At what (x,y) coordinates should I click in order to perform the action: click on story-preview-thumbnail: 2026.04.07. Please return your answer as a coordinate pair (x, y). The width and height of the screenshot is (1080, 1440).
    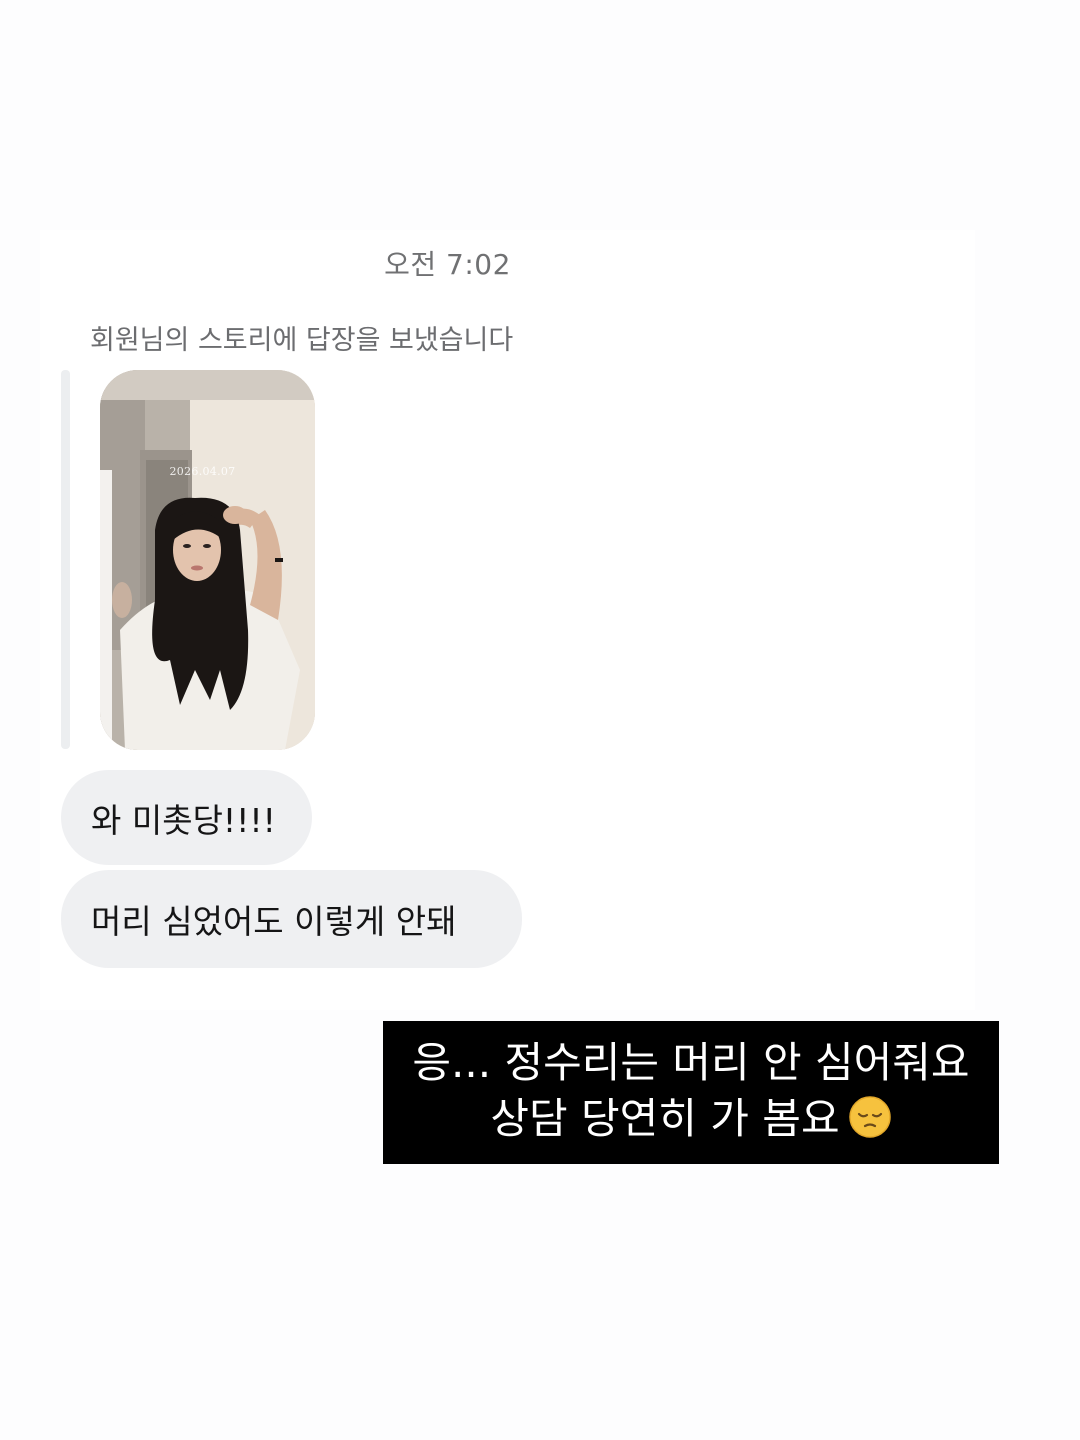
    Looking at the image, I should click on (207, 560).